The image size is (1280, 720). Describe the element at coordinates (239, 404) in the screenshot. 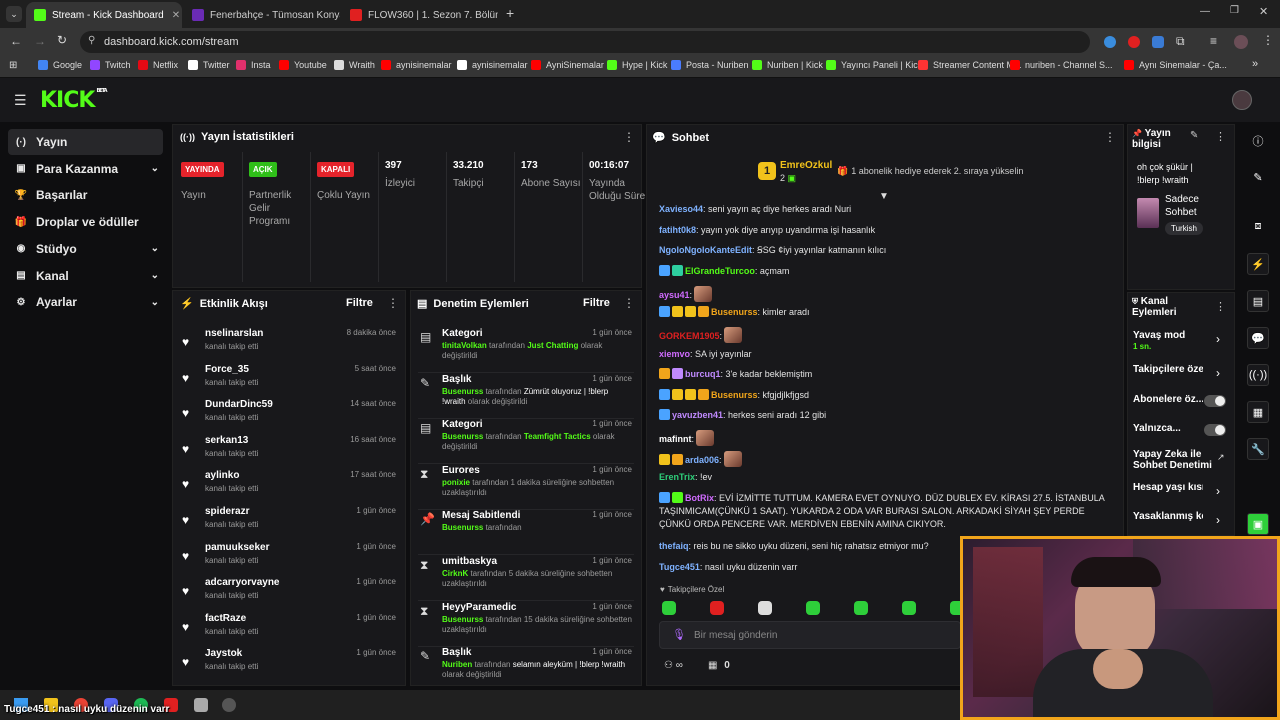

I see `follower-name: DundarDinc59` at that location.